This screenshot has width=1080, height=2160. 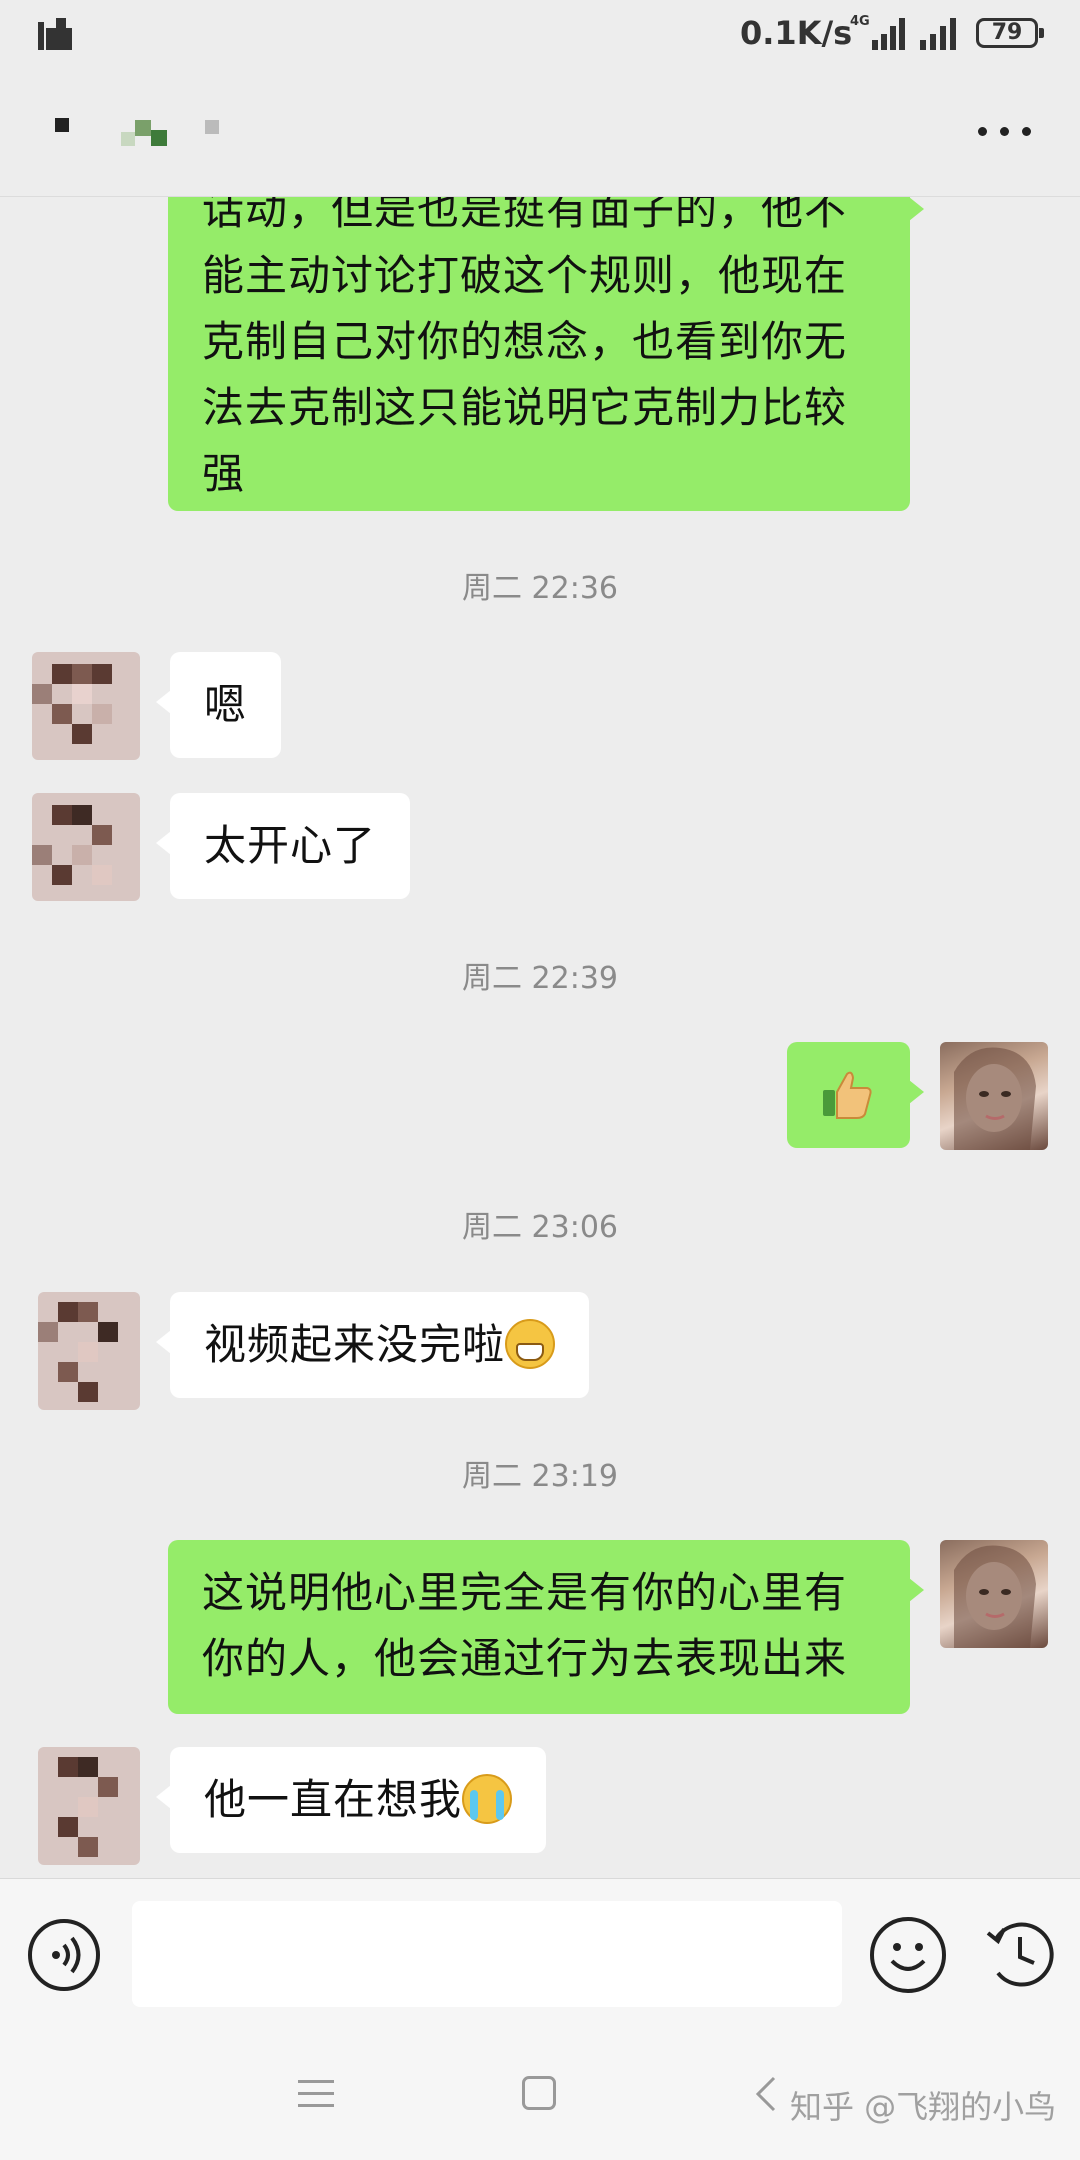 What do you see at coordinates (525, 275) in the screenshot?
I see `message-line: 能主动讨论打破这个规则，他现在` at bounding box center [525, 275].